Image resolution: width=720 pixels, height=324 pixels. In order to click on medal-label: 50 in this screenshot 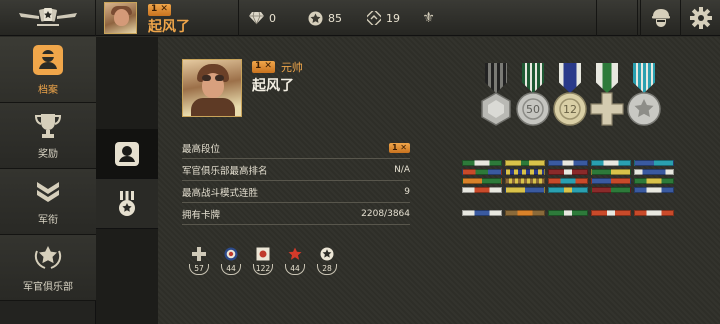, I will do `click(533, 109)`.